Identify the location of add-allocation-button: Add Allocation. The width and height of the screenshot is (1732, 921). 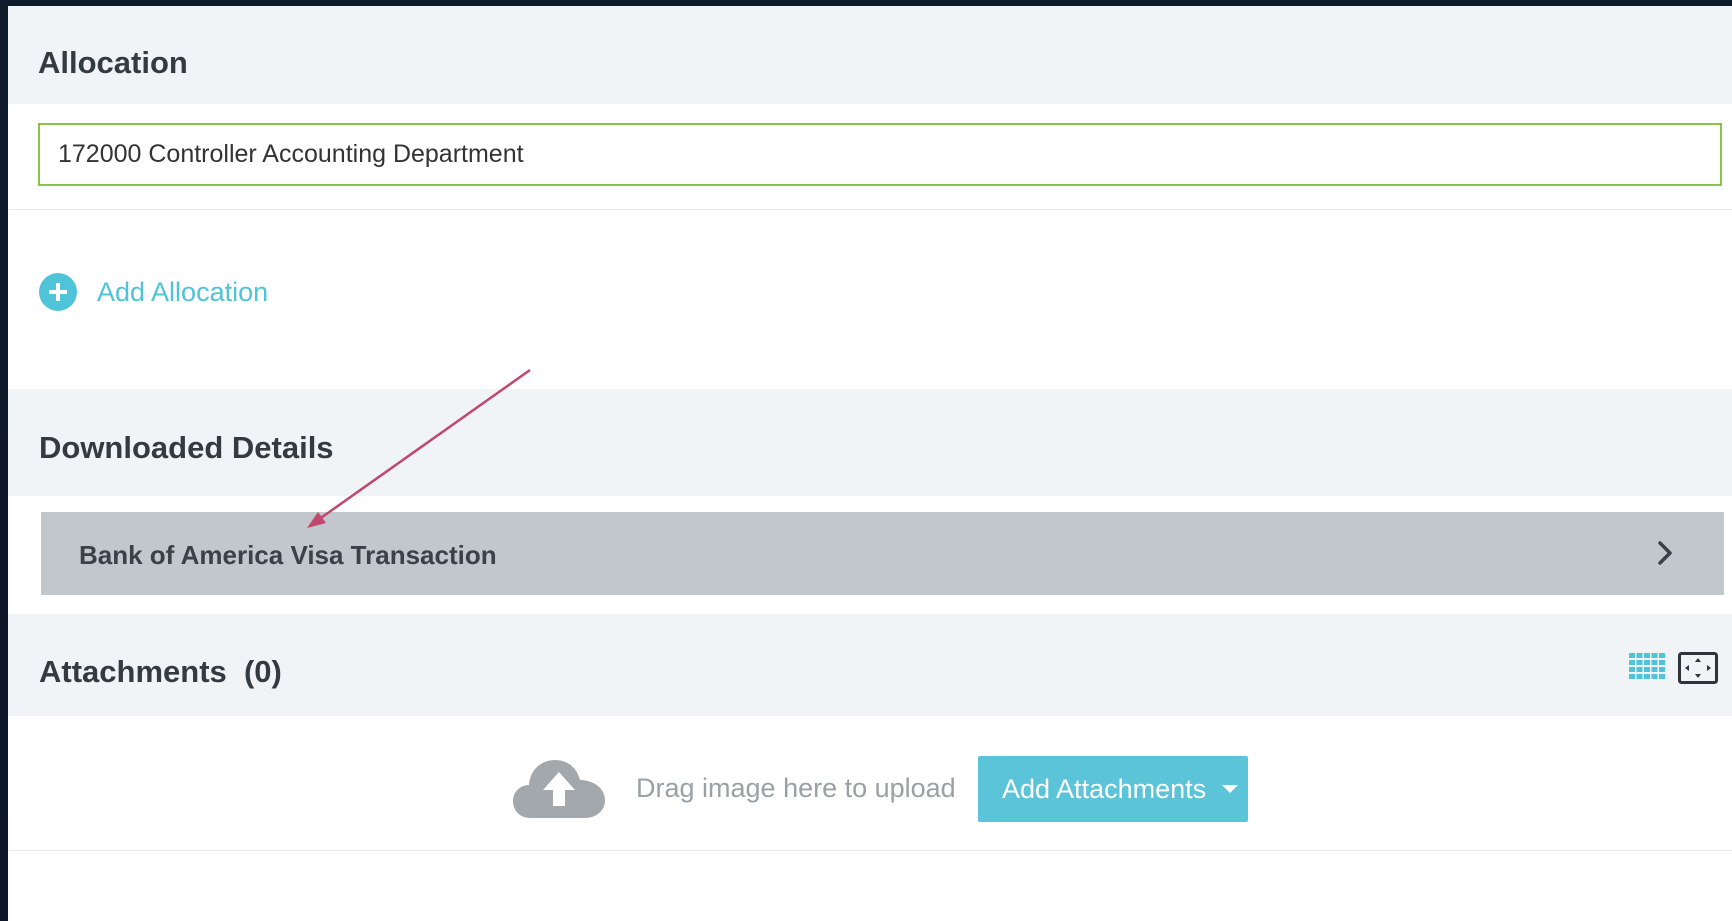
(153, 292).